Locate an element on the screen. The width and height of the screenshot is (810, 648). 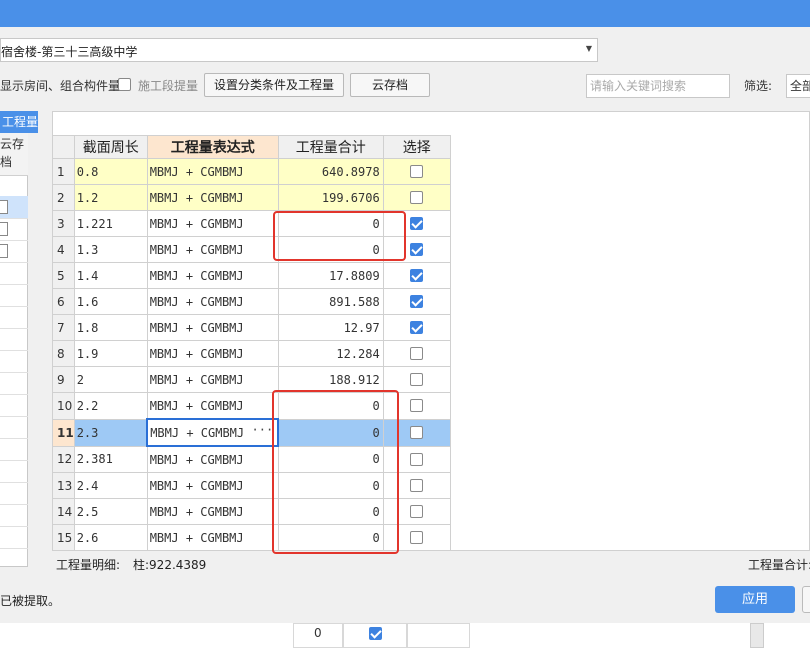
project-combobox: 宿舍楼-第三十三高级中学 ▼ is located at coordinates (299, 50).